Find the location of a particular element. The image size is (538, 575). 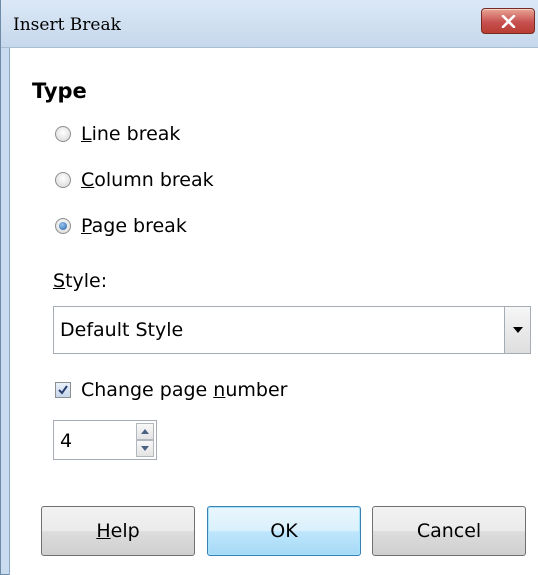

chevron-down-icon is located at coordinates (518, 330).